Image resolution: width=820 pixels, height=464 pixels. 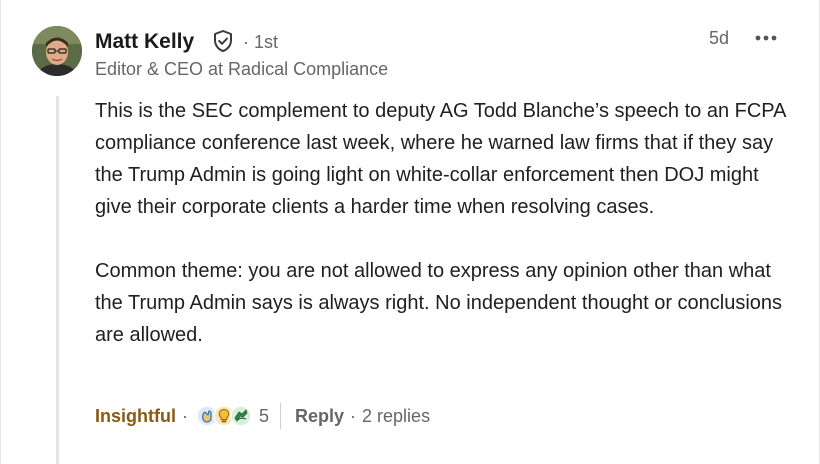 I want to click on reply-button: Reply, so click(x=319, y=416).